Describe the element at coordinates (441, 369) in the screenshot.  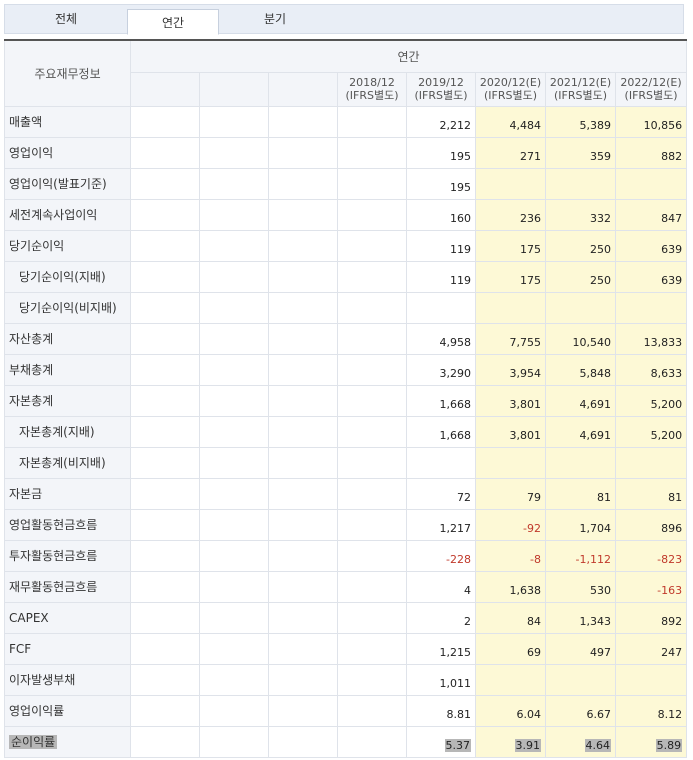
I see `value-cell: 3,290` at that location.